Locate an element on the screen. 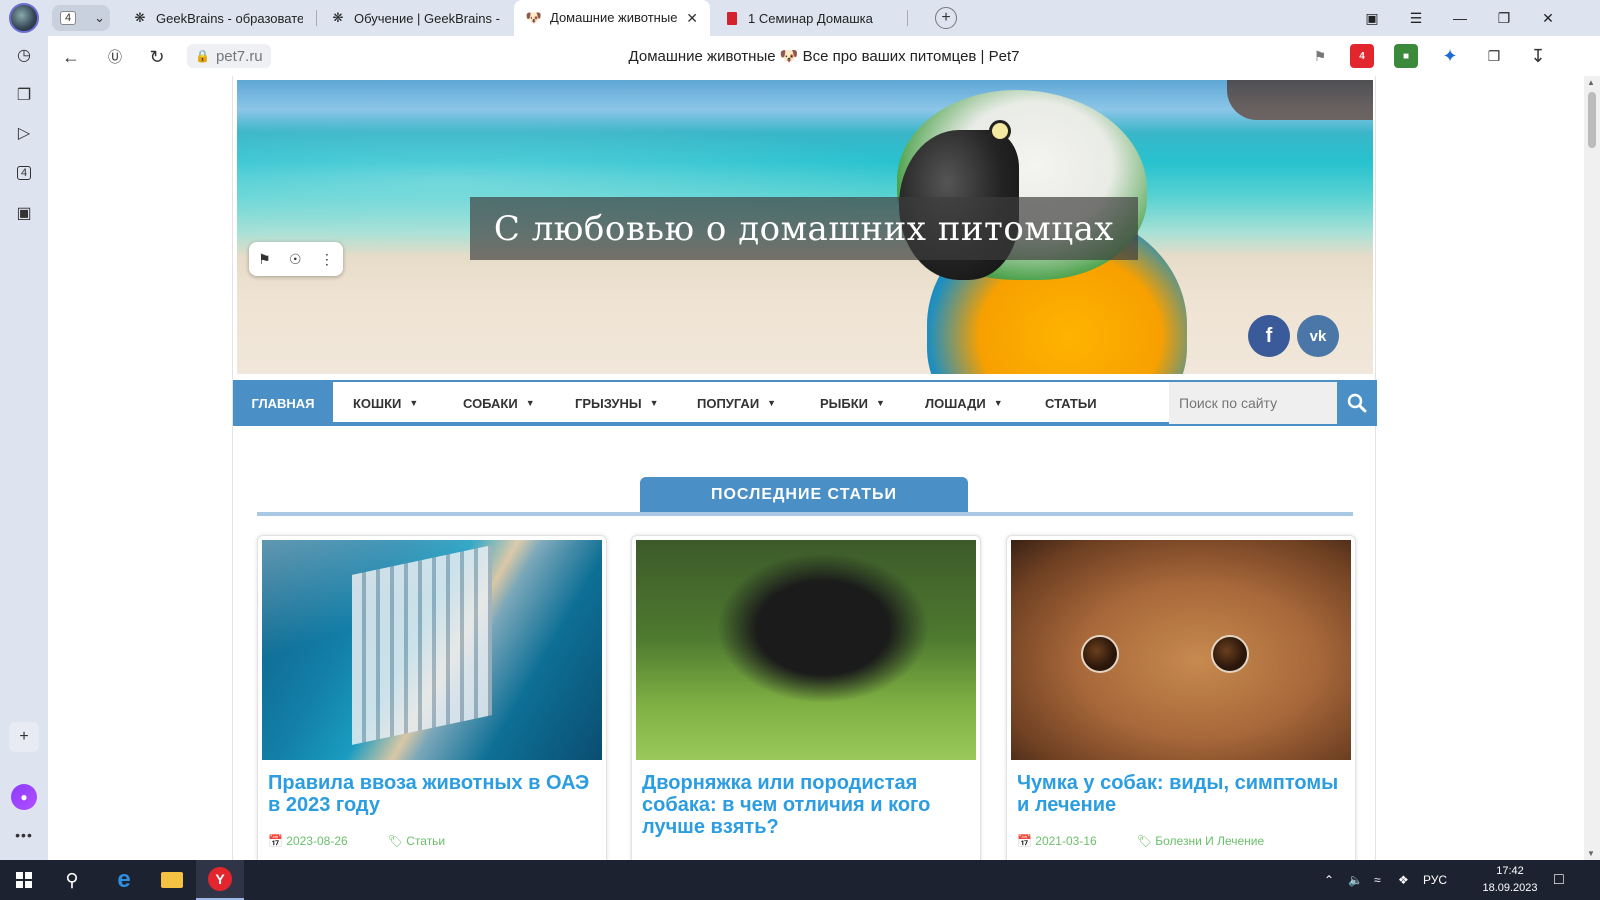 Image resolution: width=1600 pixels, height=900 pixels. browser-sidebar: ◷ ❐ ▷ 4 ▣ + ● ••• is located at coordinates (24, 430).